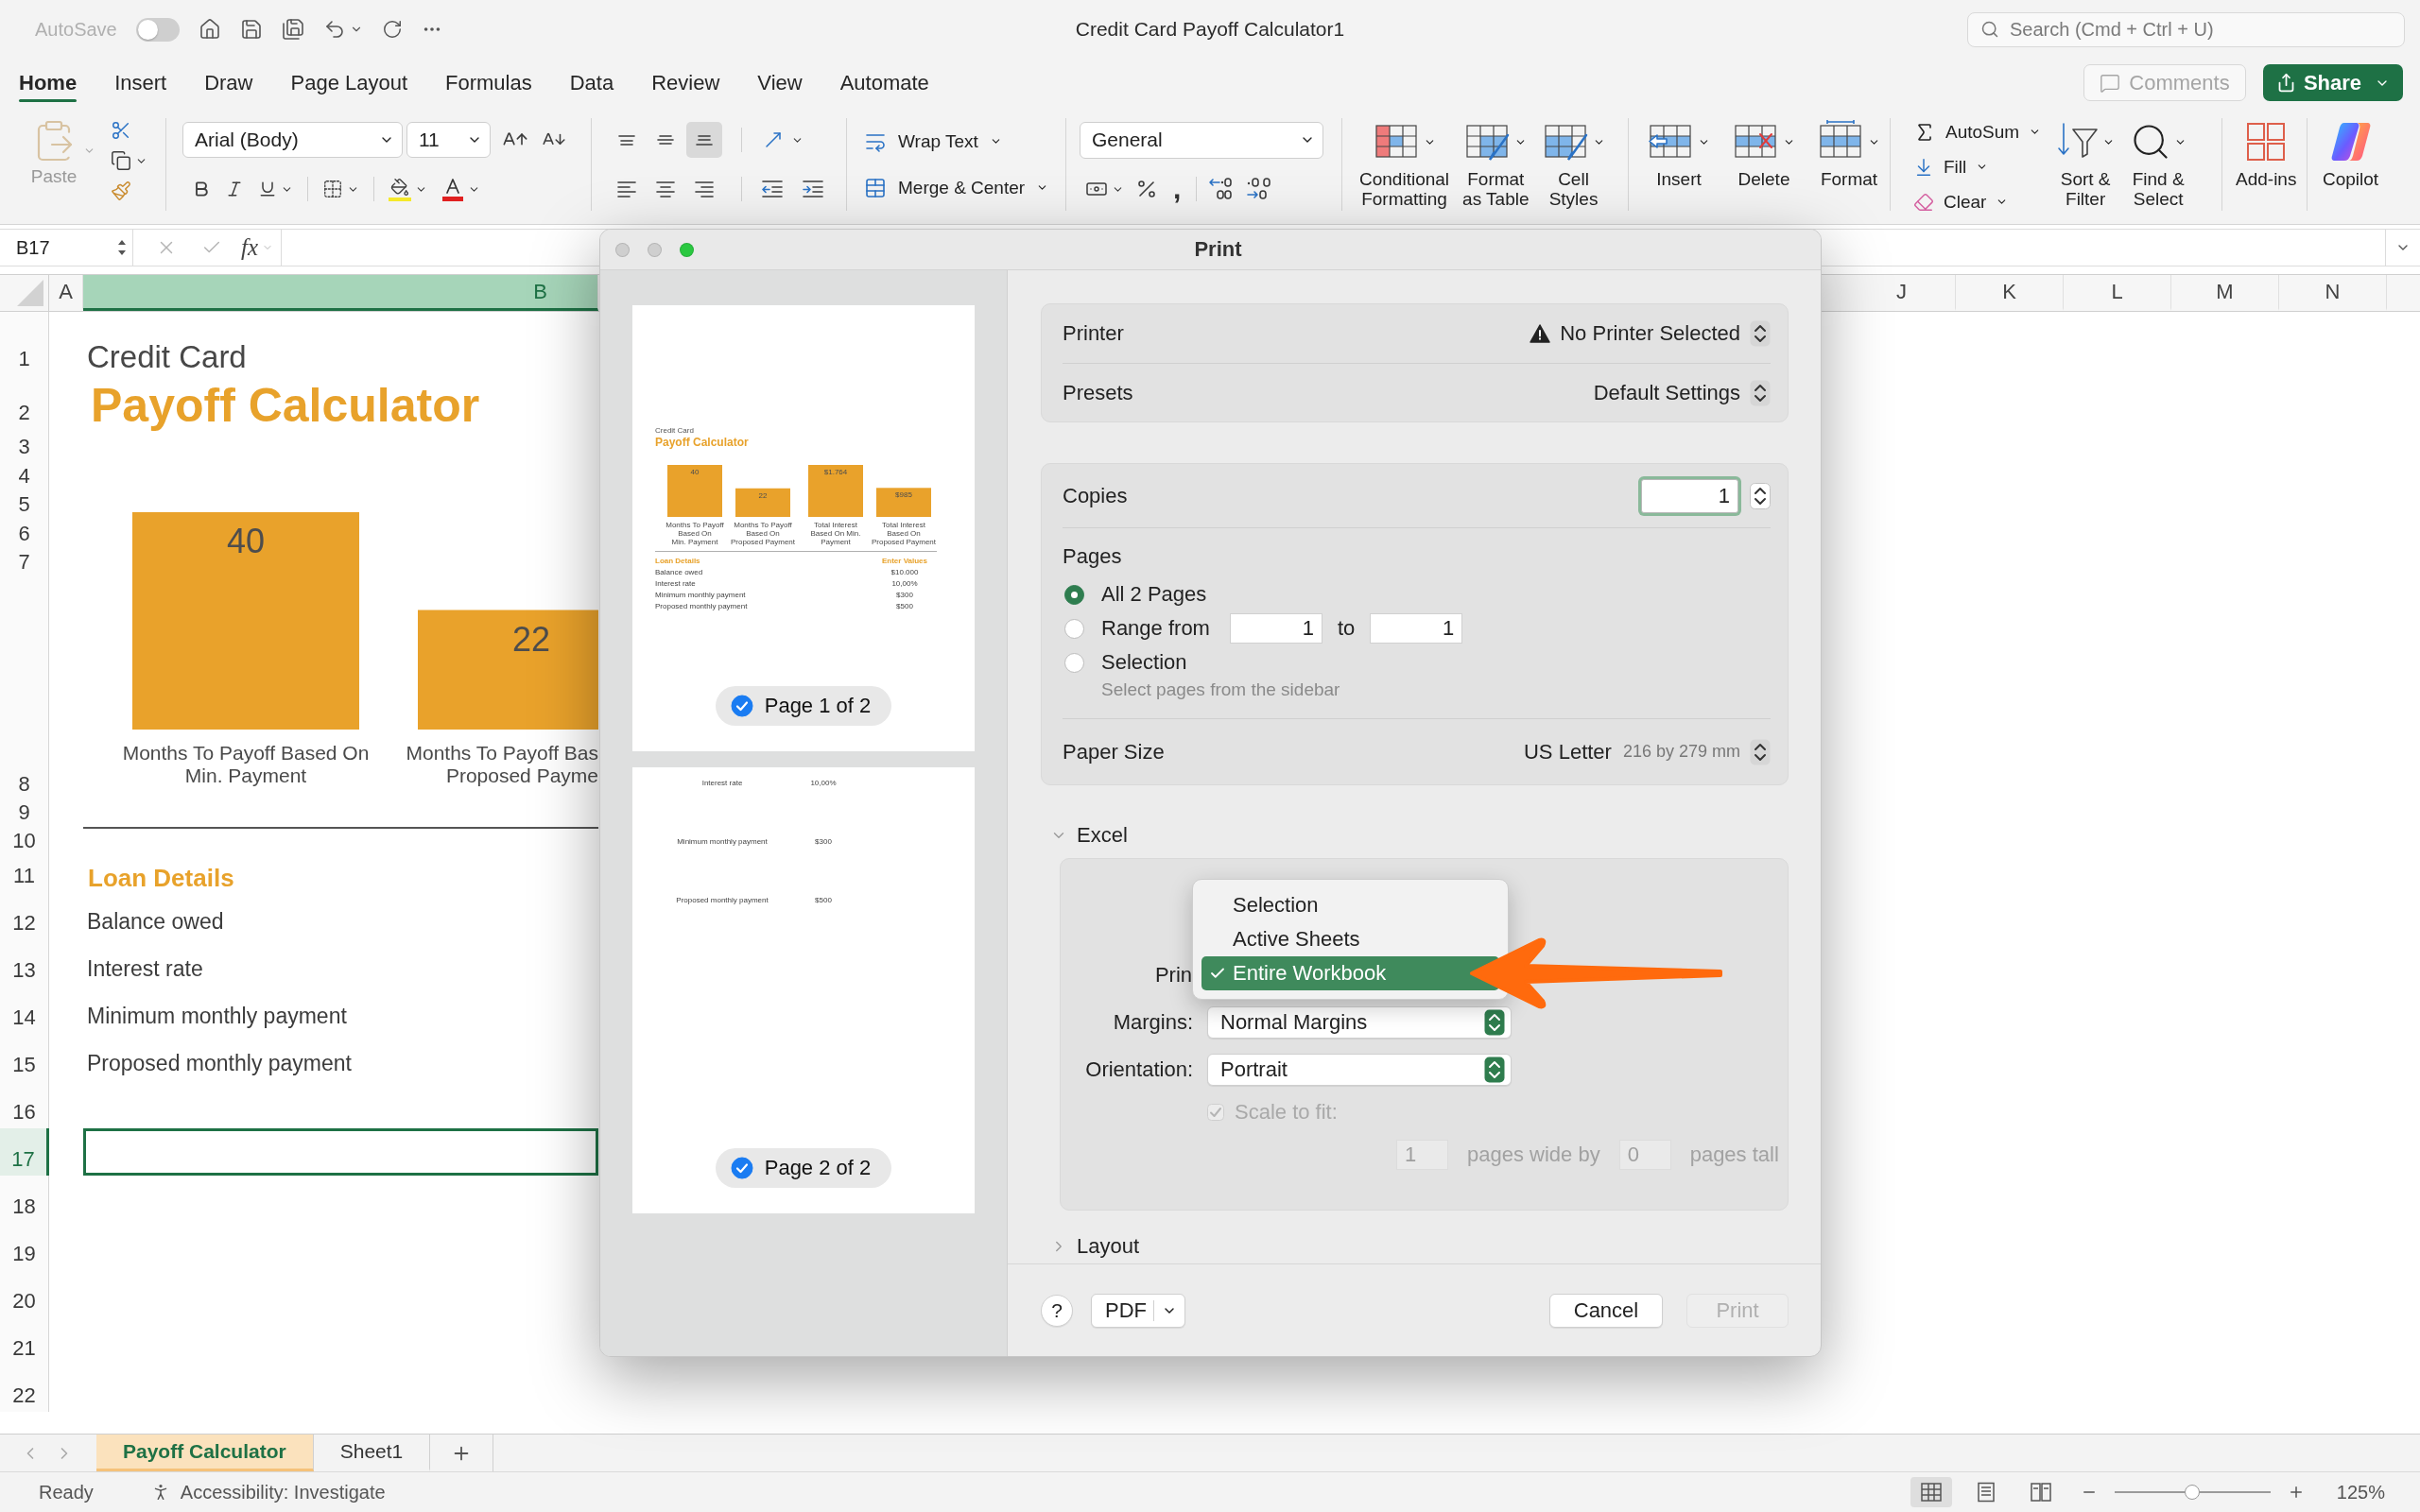 This screenshot has height=1512, width=2420. Describe the element at coordinates (1496, 163) in the screenshot. I see `format-as-table-button: Format as Table` at that location.